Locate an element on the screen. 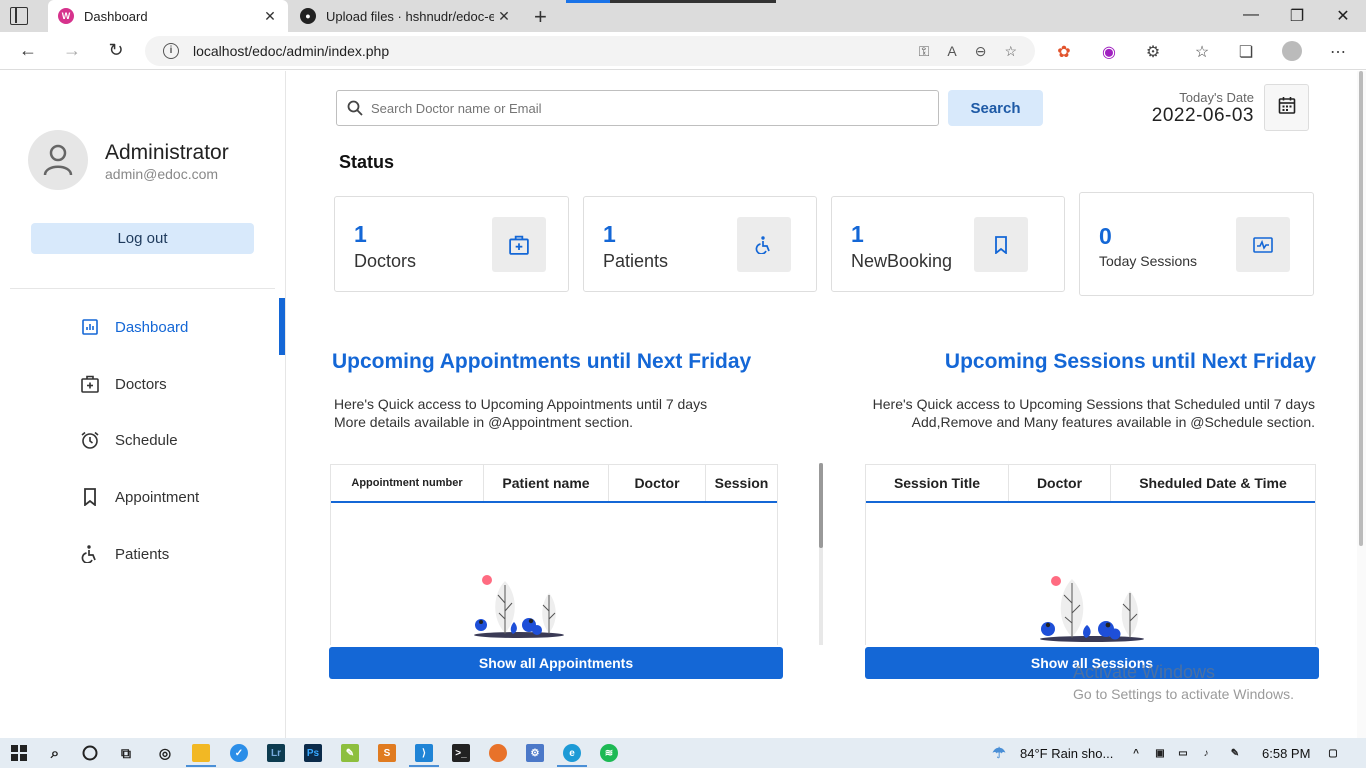  firefox-icon is located at coordinates (498, 753).